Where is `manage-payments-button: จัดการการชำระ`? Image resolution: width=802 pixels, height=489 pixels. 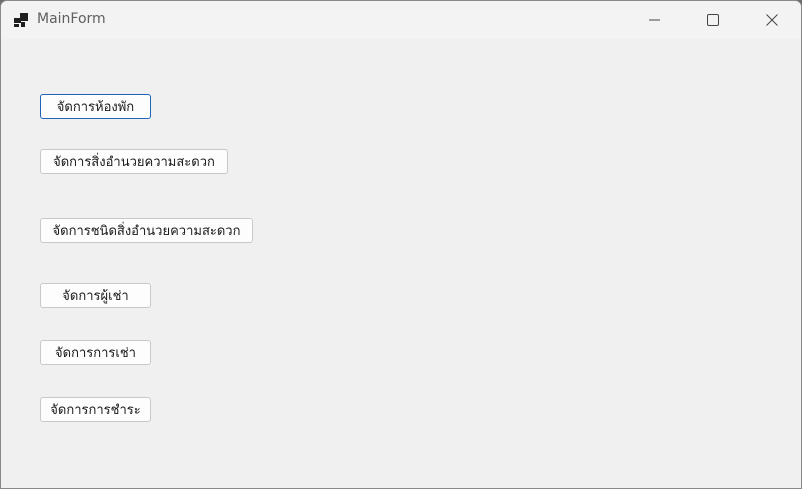
manage-payments-button: จัดการการชำระ is located at coordinates (95, 409).